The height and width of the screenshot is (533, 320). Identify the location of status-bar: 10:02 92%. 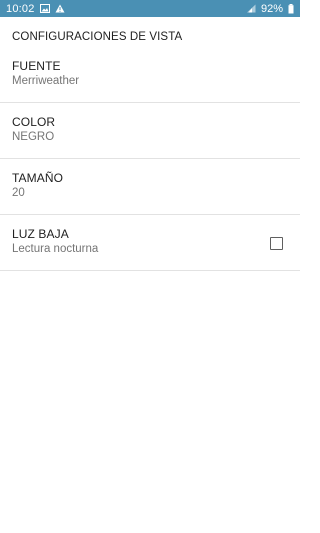
(150, 8).